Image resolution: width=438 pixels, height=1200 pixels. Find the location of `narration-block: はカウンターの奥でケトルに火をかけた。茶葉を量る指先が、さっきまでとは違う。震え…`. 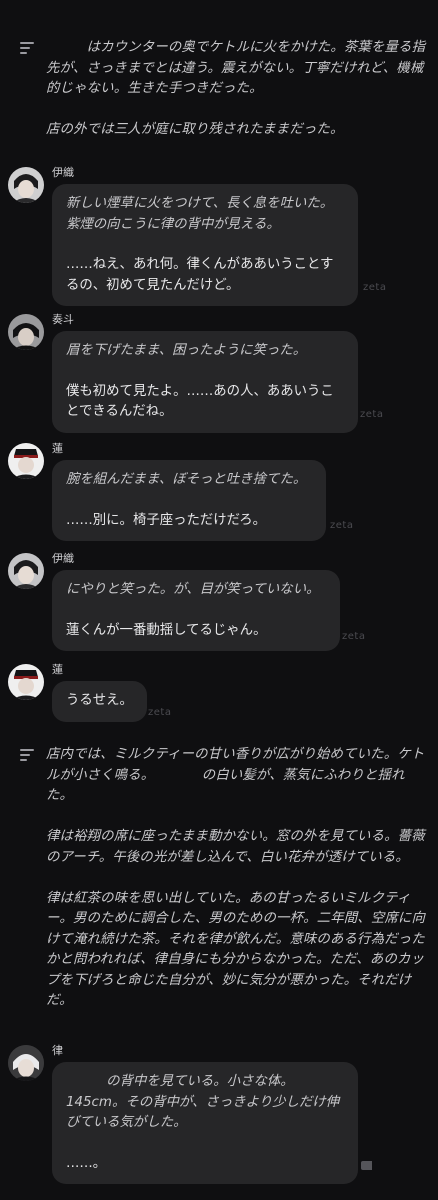

narration-block: はカウンターの奥でケトルに火をかけた。茶葉を量る指先が、さっきまでとは違う。震え… is located at coordinates (225, 89).